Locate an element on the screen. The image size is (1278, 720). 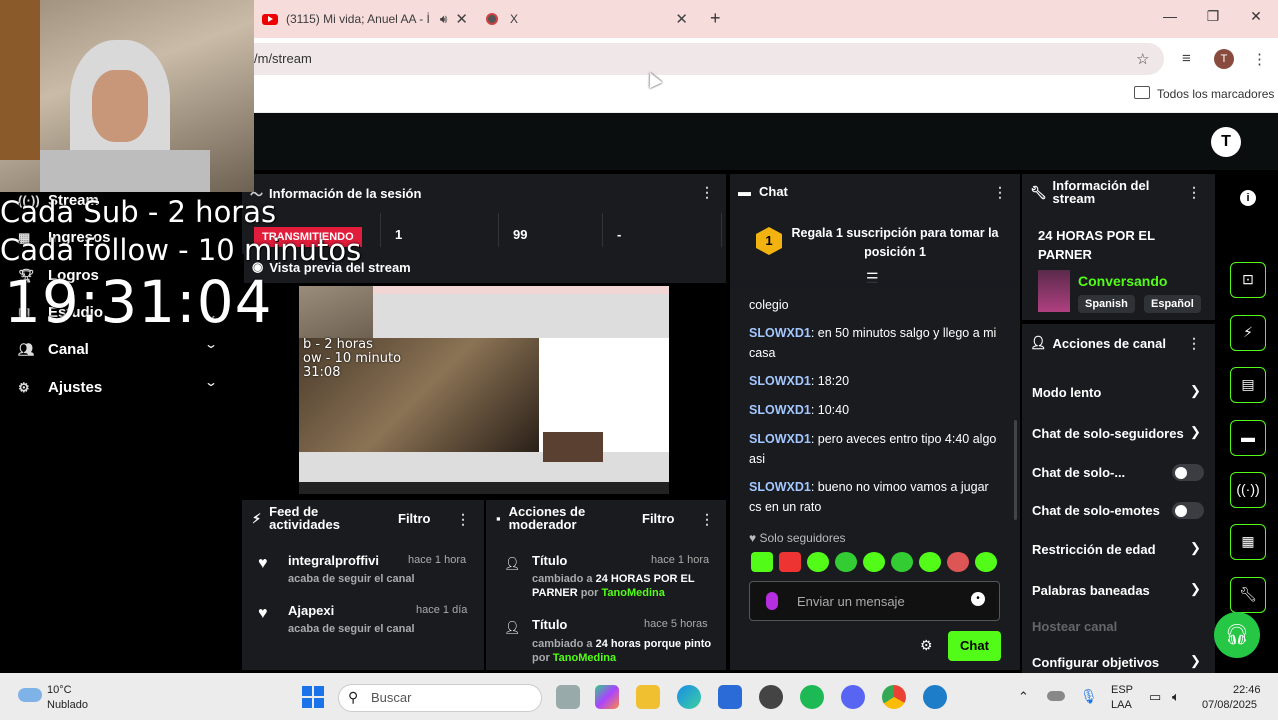
taskbar-search is located at coordinates (440, 698).